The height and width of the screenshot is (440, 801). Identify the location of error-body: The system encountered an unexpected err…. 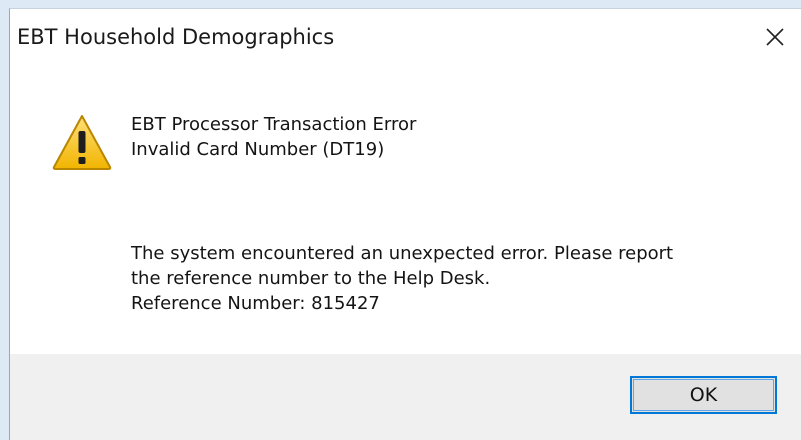
(402, 278).